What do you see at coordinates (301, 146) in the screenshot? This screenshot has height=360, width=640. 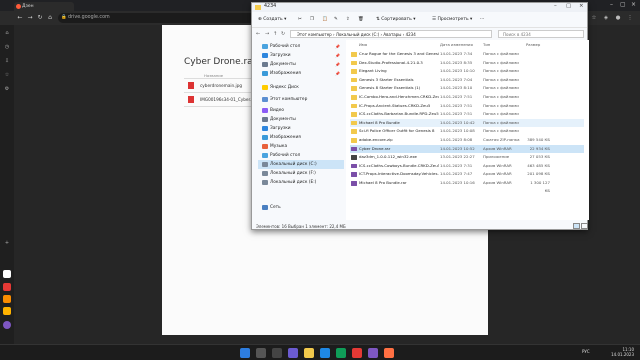 I see `nav-item: Музыка` at bounding box center [301, 146].